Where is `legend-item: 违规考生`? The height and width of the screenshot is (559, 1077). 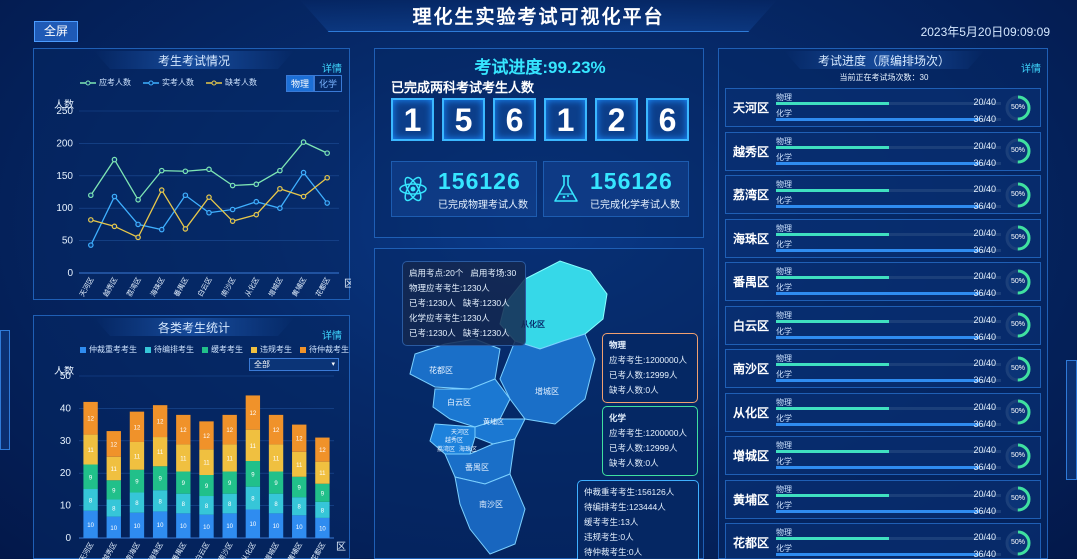
legend-item: 违规考生 is located at coordinates (271, 349).